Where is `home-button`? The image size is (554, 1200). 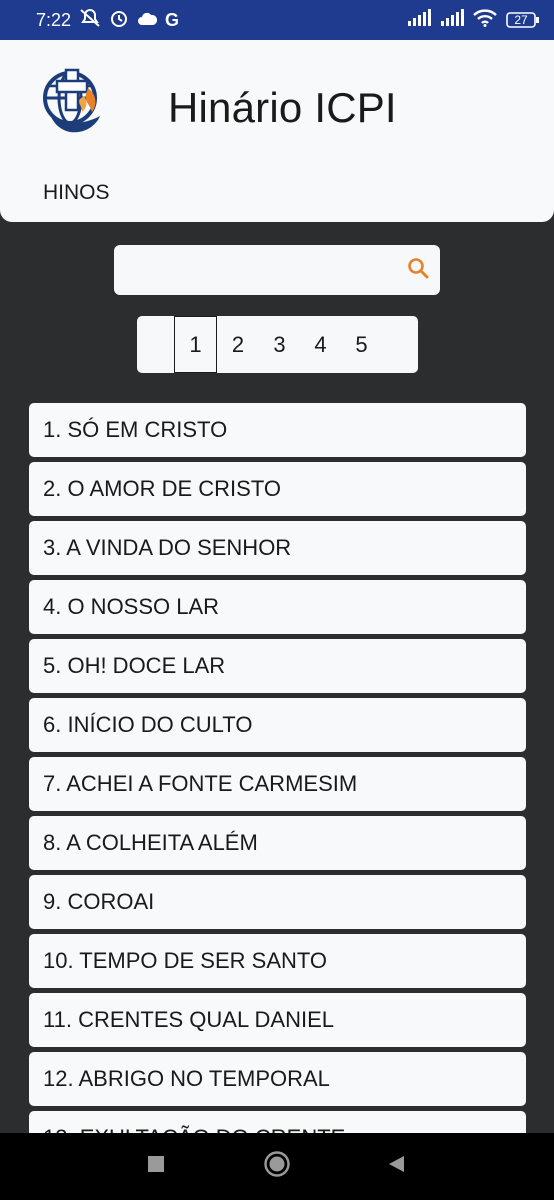
home-button is located at coordinates (277, 1166).